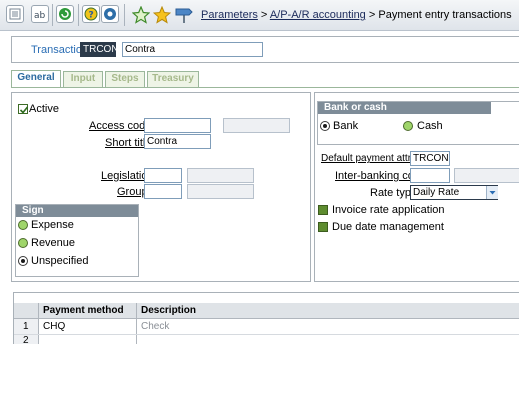 The image size is (519, 411). Describe the element at coordinates (323, 210) in the screenshot. I see `invoice-rate-checkbox` at that location.